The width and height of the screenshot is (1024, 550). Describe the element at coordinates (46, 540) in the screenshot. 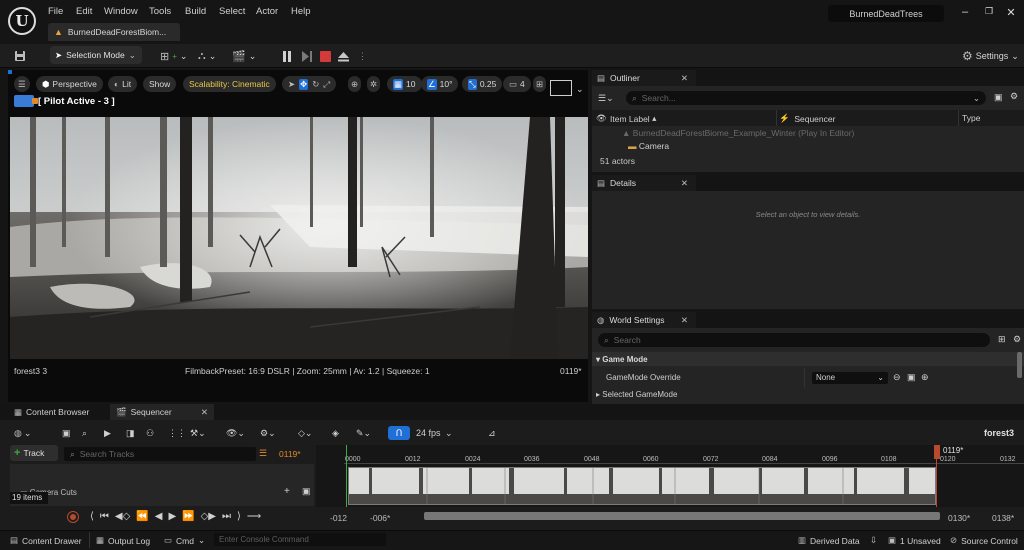

I see `content-drawer-button: ▤ Content Drawer` at that location.